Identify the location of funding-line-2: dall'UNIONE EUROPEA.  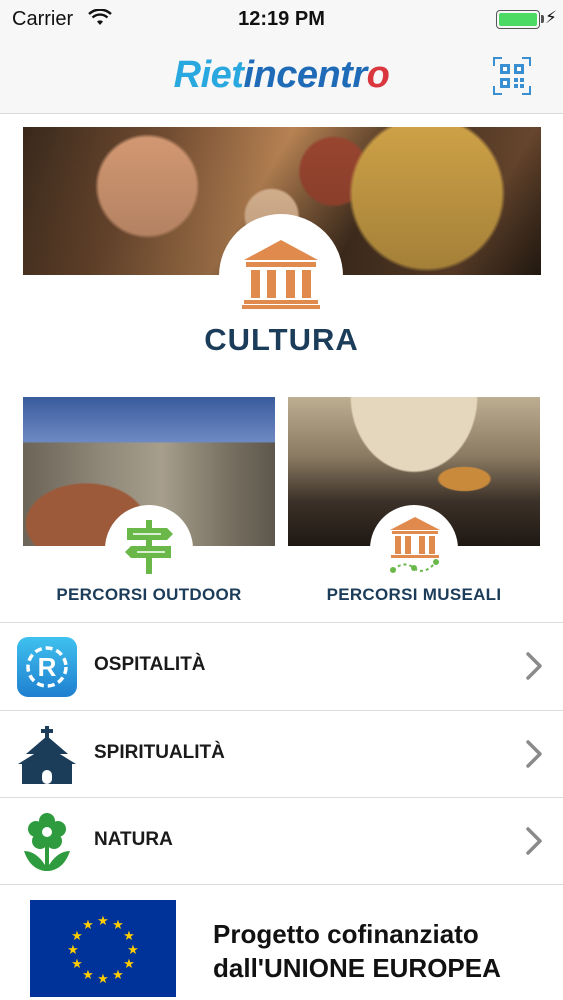
(357, 968).